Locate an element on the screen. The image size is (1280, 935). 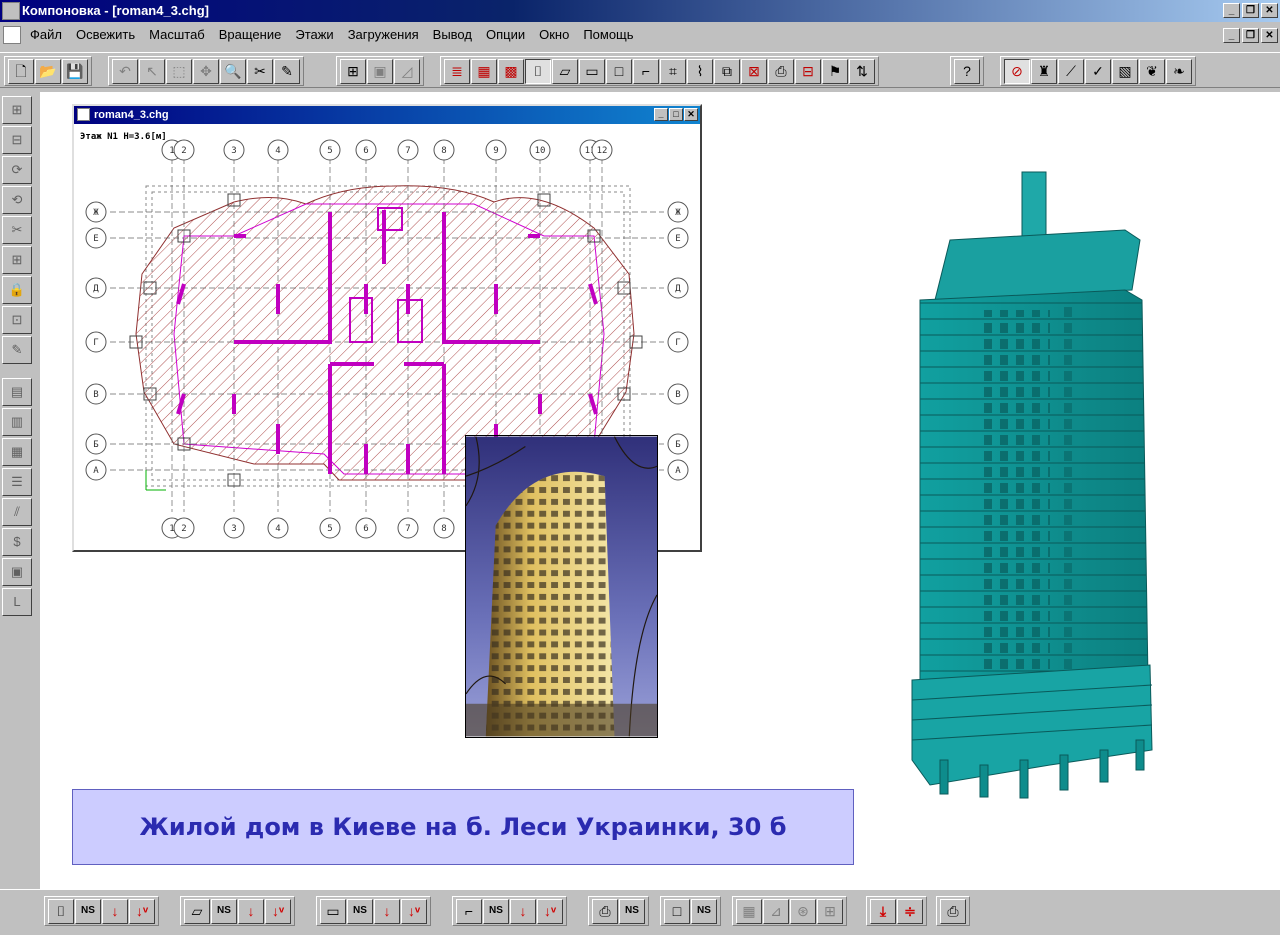
doc-minimize-button: _ is located at coordinates (1231, 35).